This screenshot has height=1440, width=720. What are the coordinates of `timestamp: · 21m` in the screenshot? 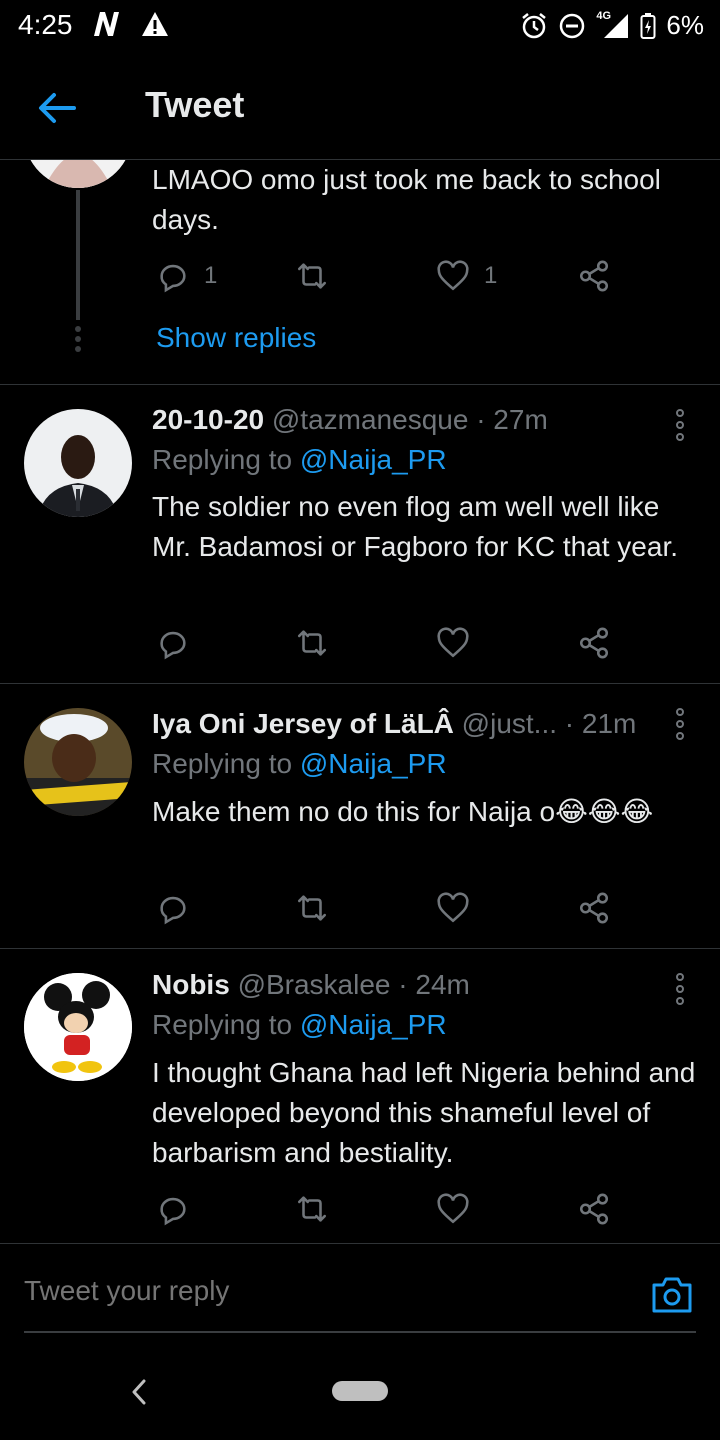 It's located at (600, 723).